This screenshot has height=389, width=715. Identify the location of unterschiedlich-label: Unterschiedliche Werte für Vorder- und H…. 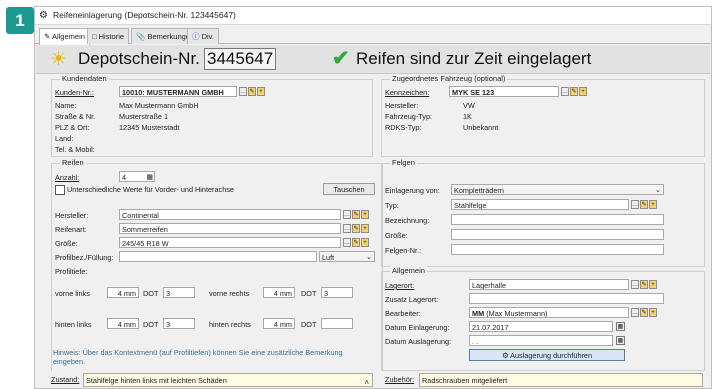
(150, 189).